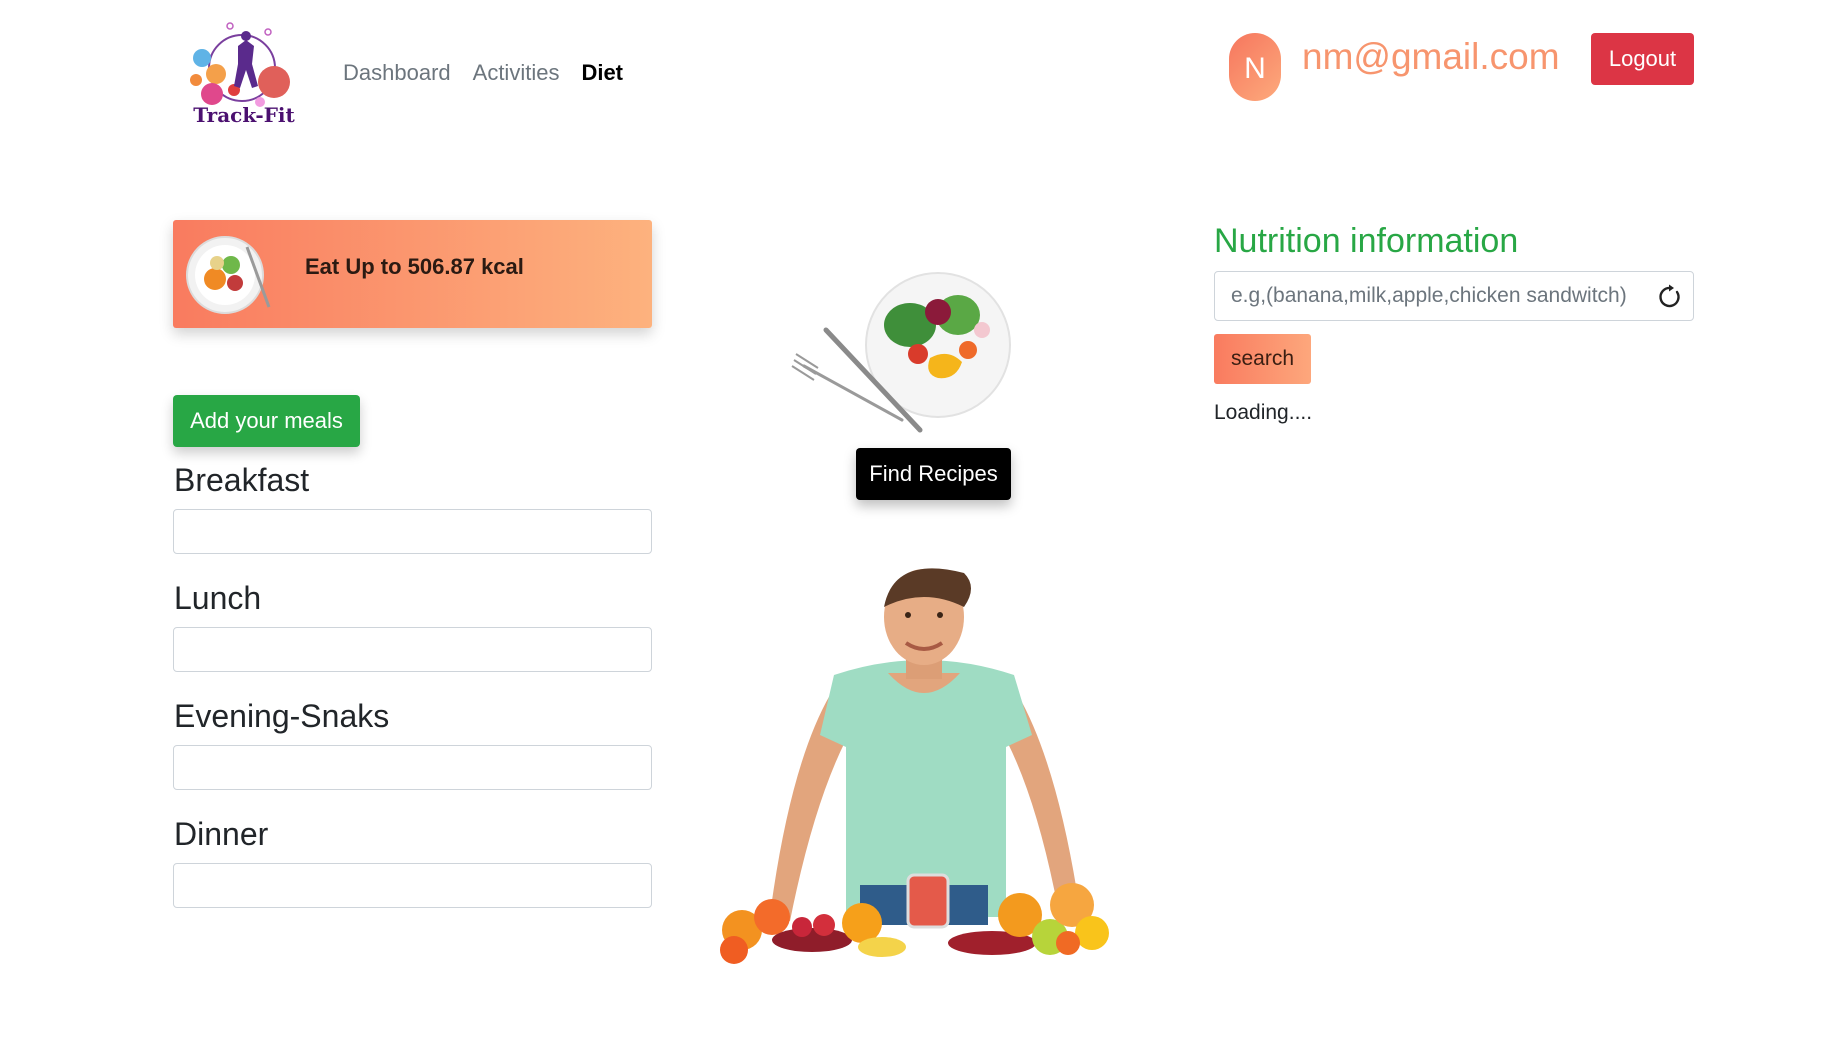  What do you see at coordinates (244, 115) in the screenshot?
I see `brand-name: Track-Fit` at bounding box center [244, 115].